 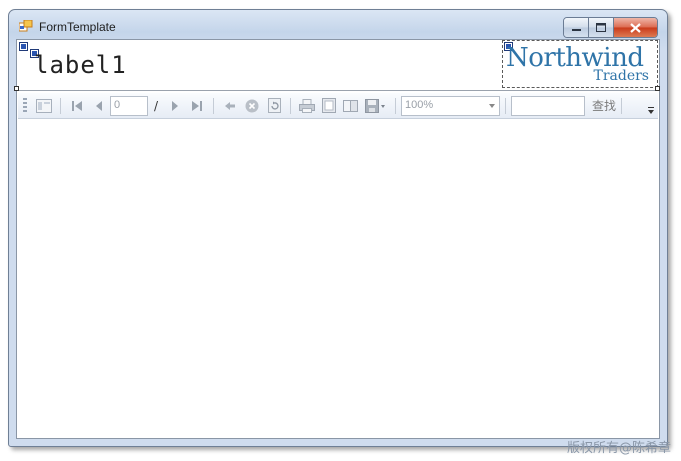 I want to click on document-map-icon, so click(x=44, y=106).